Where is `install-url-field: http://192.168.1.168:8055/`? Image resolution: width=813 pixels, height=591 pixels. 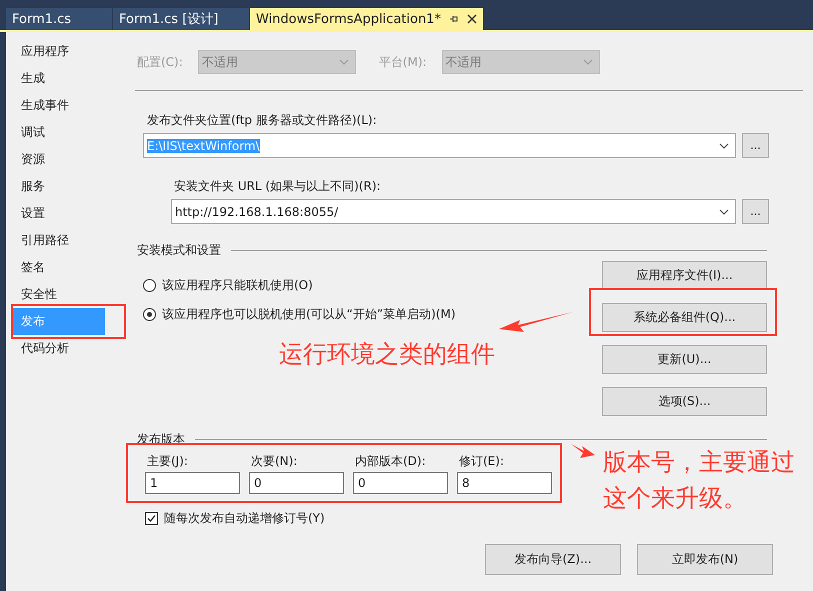
install-url-field: http://192.168.1.168:8055/ is located at coordinates (453, 211).